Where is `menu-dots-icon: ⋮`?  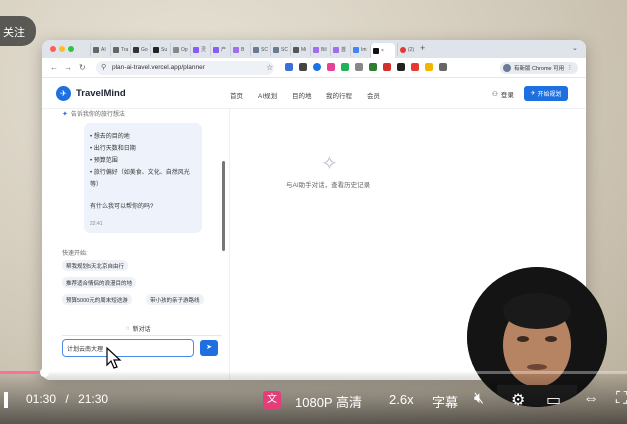 menu-dots-icon: ⋮ is located at coordinates (570, 68).